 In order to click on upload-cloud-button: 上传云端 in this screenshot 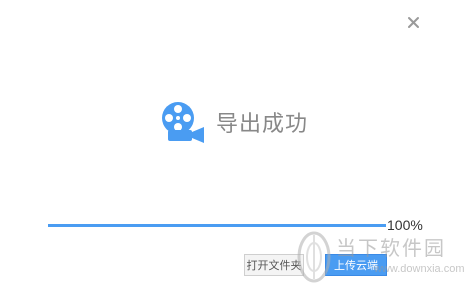, I will do `click(356, 265)`.